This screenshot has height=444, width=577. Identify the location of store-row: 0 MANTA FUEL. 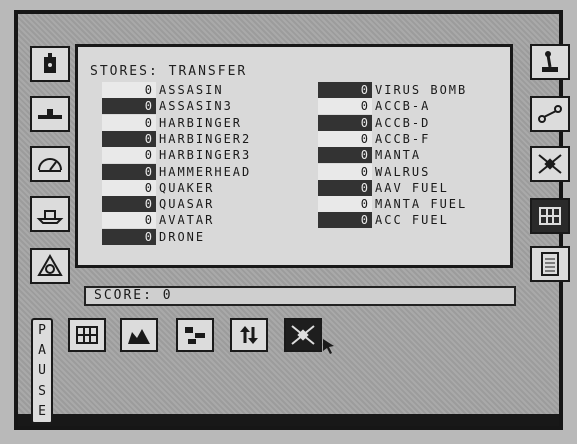
(393, 204).